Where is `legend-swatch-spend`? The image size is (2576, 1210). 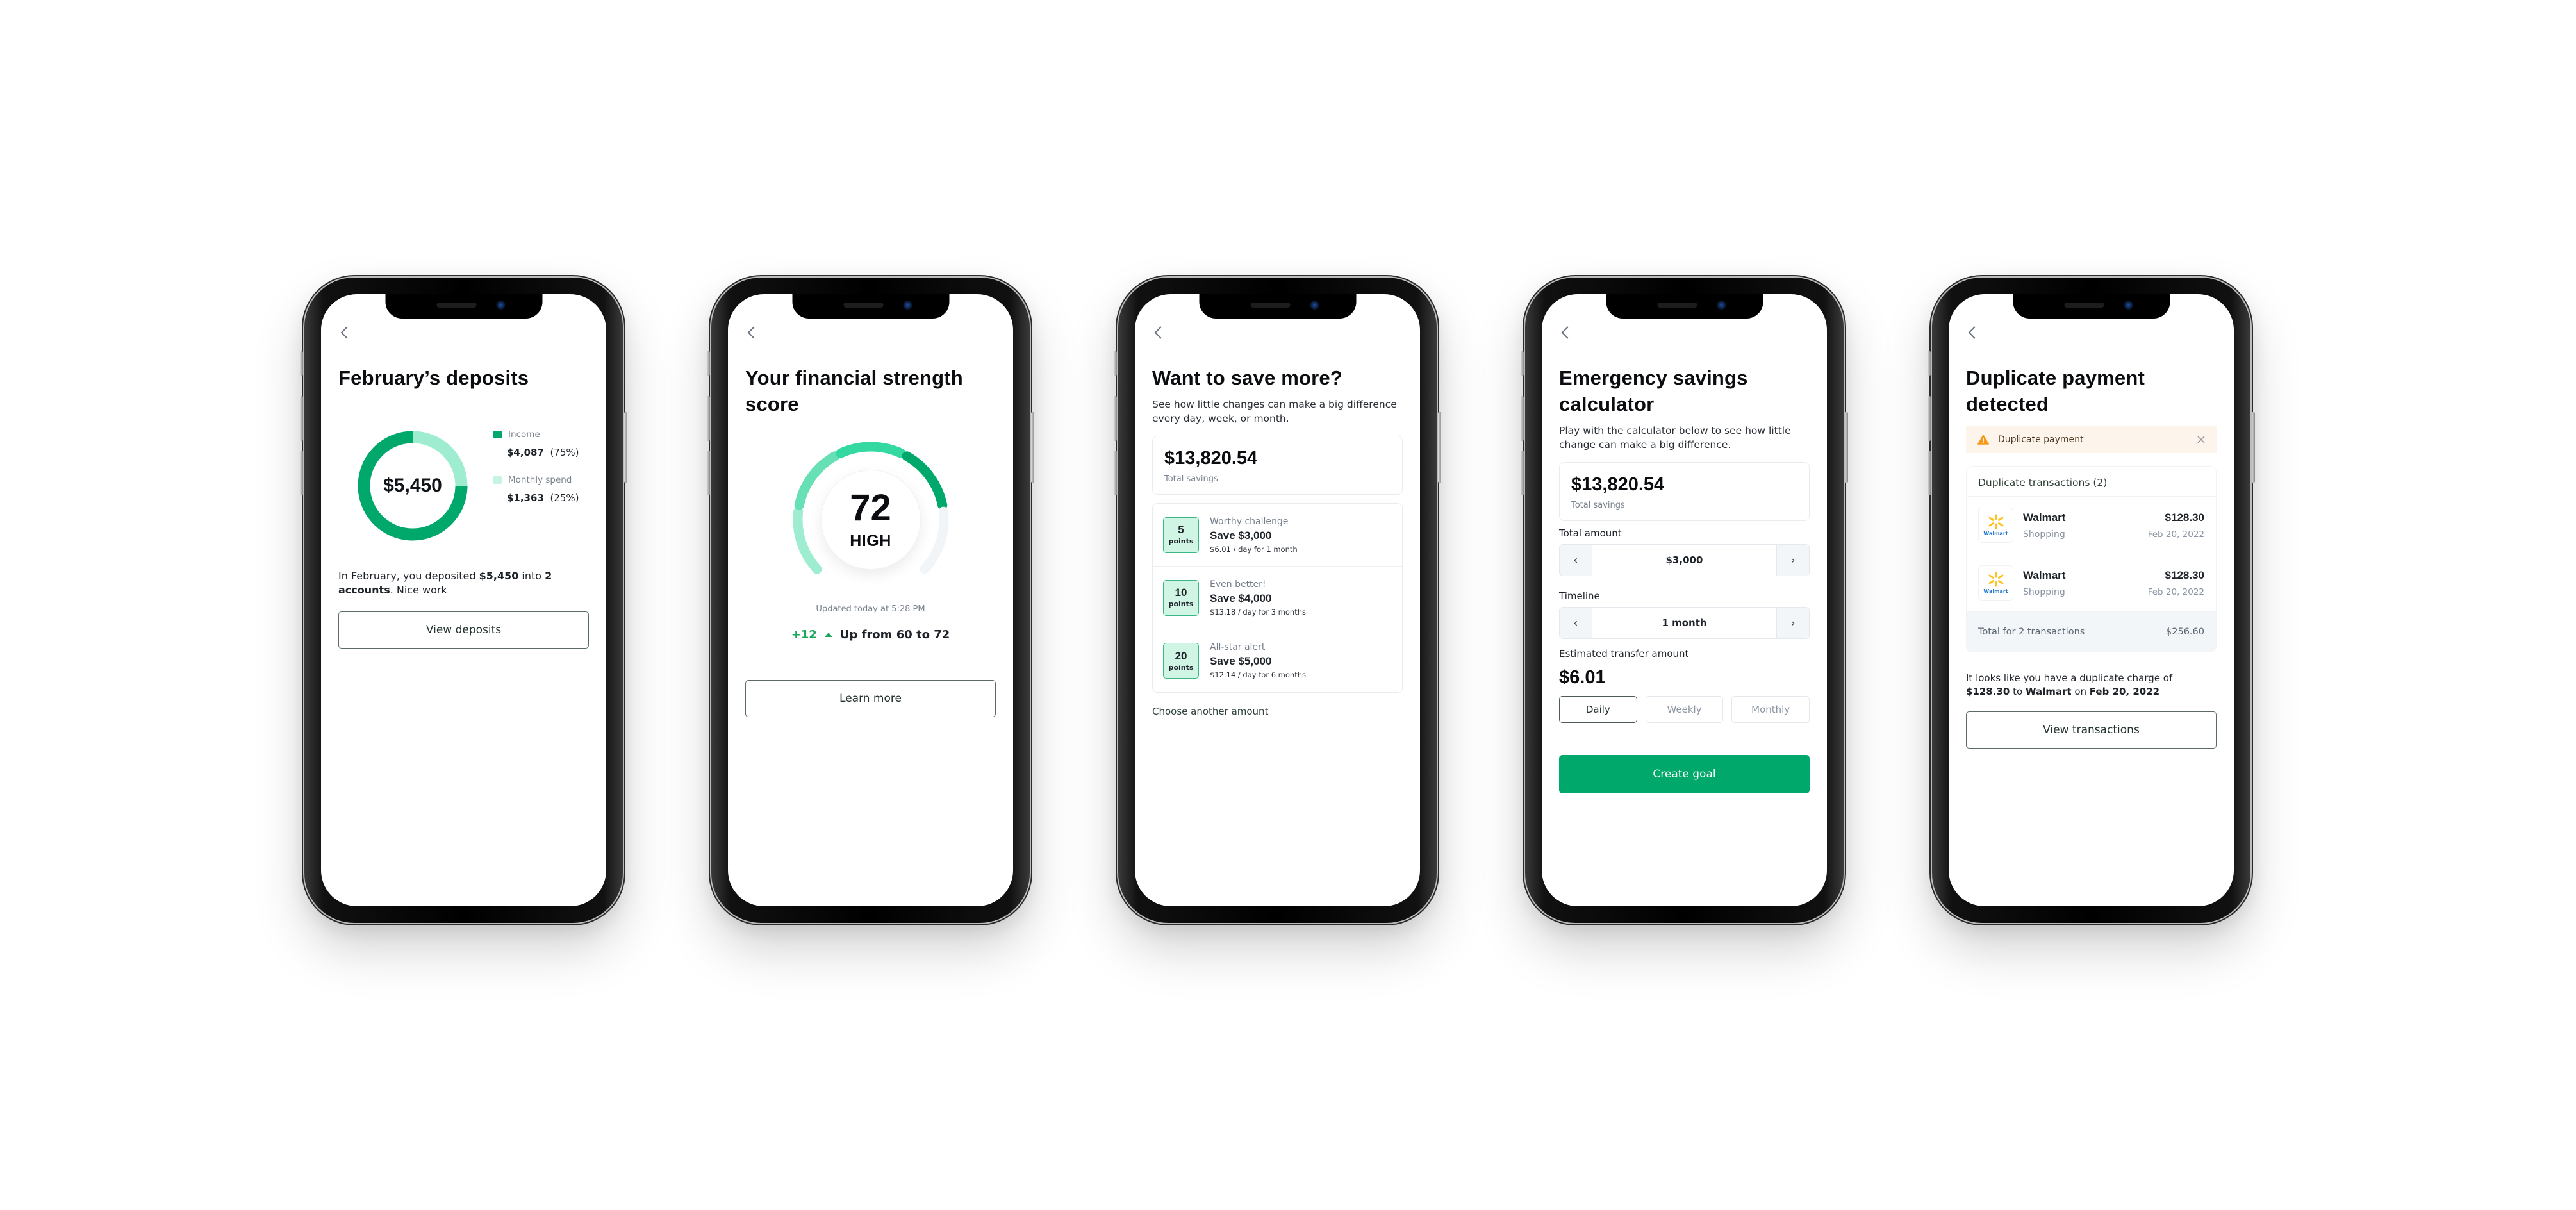 legend-swatch-spend is located at coordinates (497, 480).